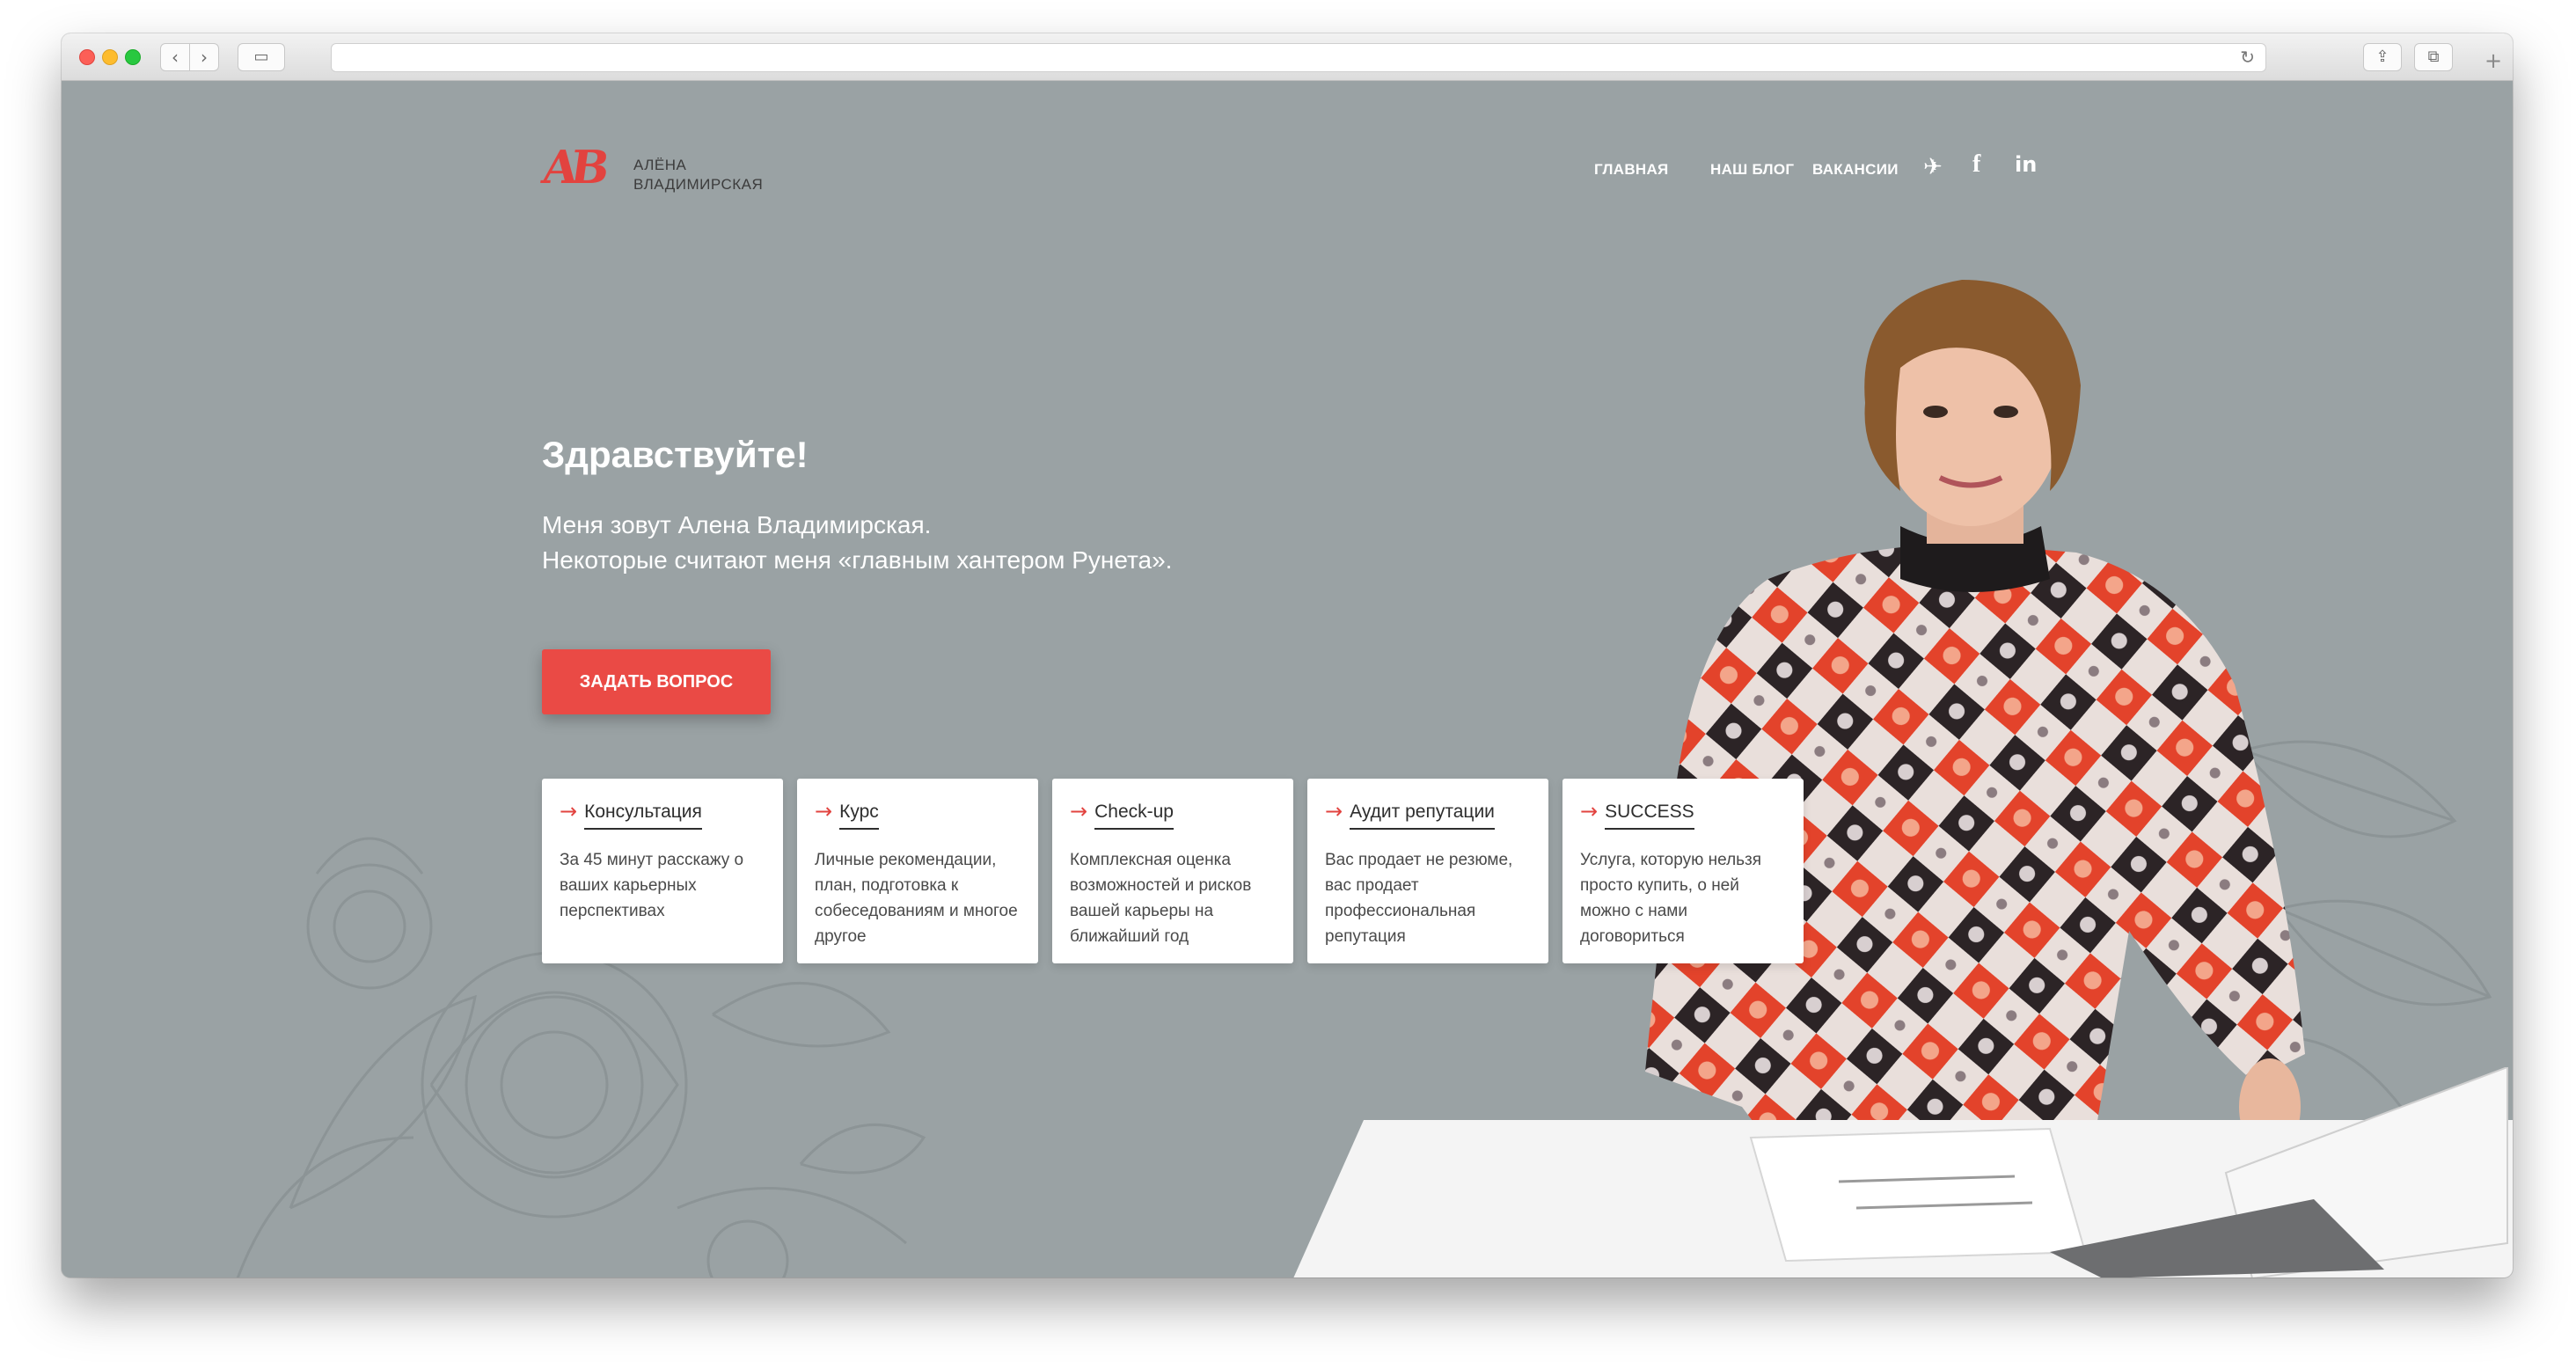  I want to click on forward-button: ›, so click(204, 57).